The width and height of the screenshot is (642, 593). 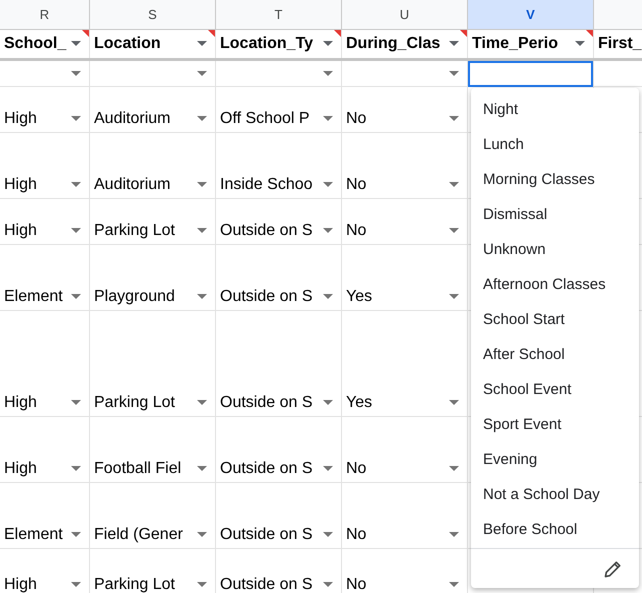 I want to click on table-cell-text: Football Fiel, so click(x=138, y=469).